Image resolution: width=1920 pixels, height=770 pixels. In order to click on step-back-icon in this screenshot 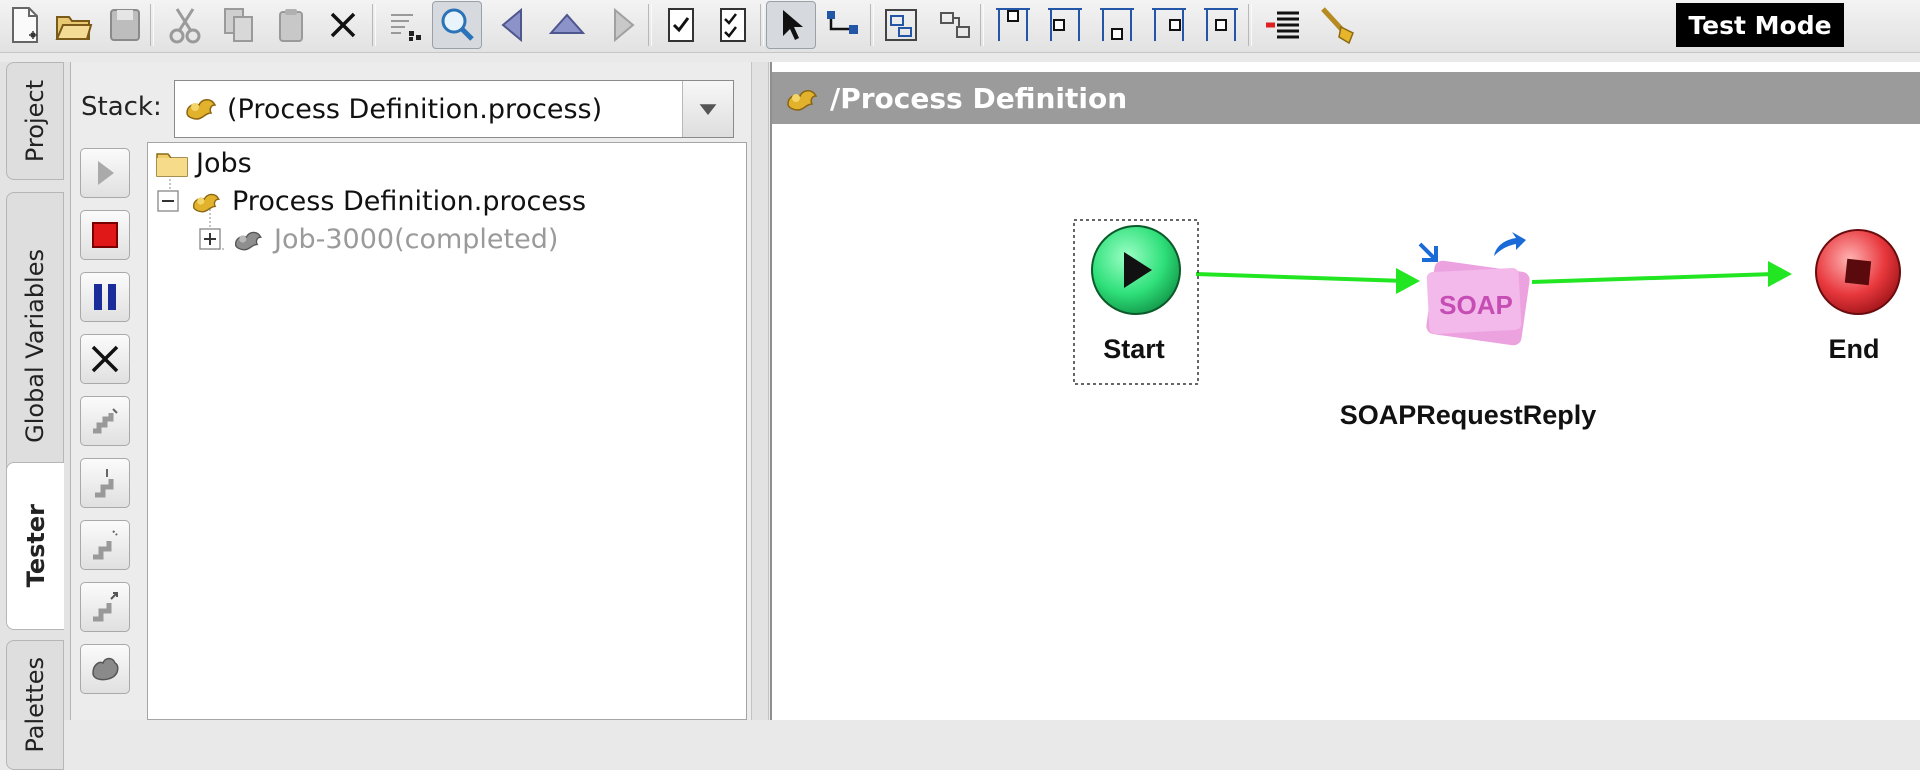, I will do `click(105, 607)`.